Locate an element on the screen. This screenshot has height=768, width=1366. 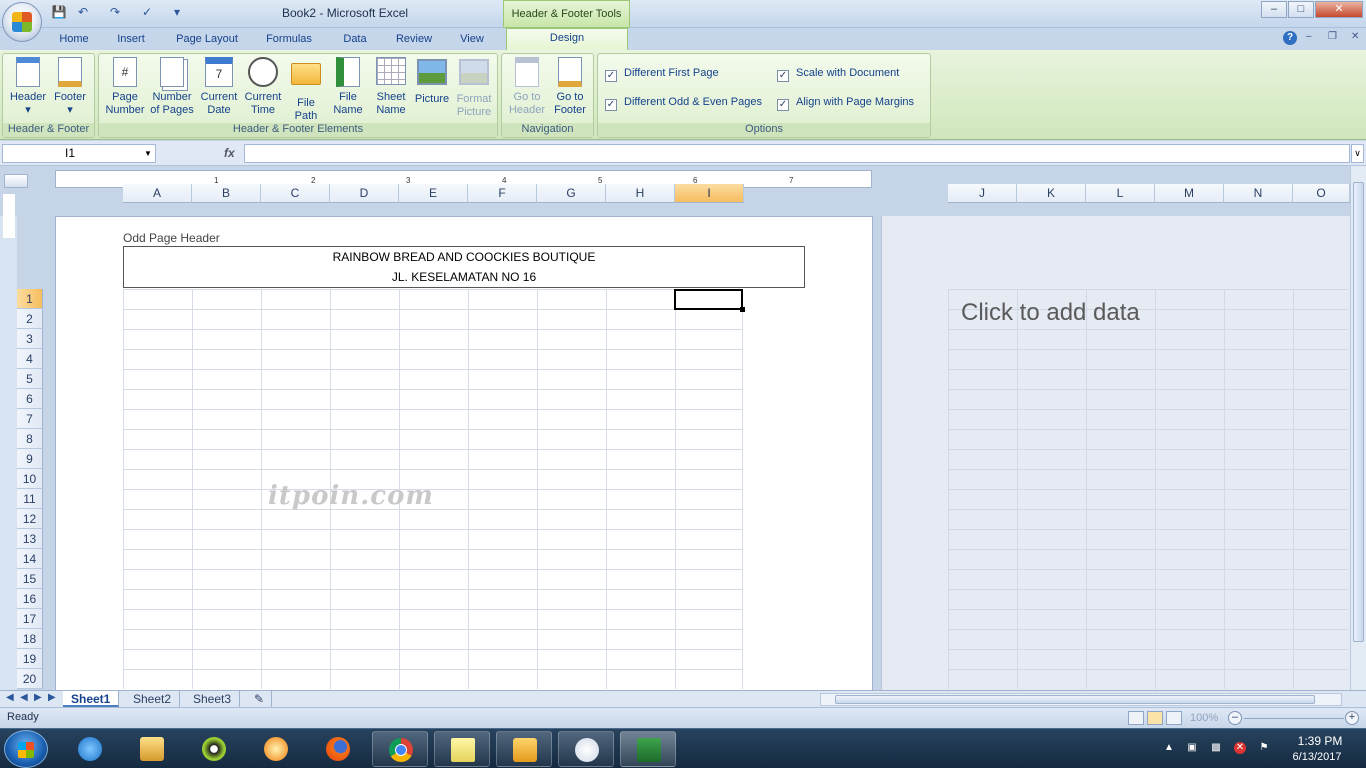
maximize-button: □ is located at coordinates (1301, 9).